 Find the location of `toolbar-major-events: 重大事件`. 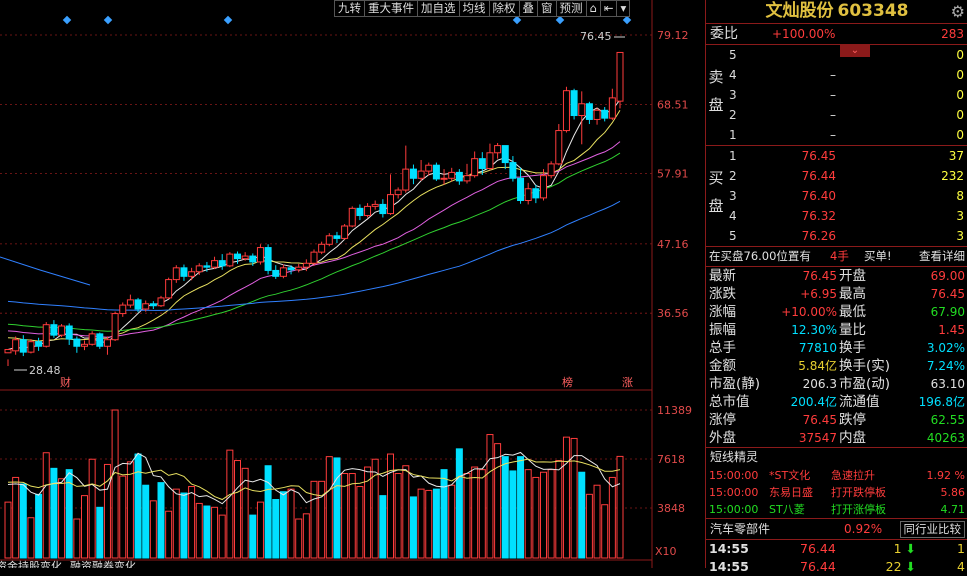

toolbar-major-events: 重大事件 is located at coordinates (391, 8).